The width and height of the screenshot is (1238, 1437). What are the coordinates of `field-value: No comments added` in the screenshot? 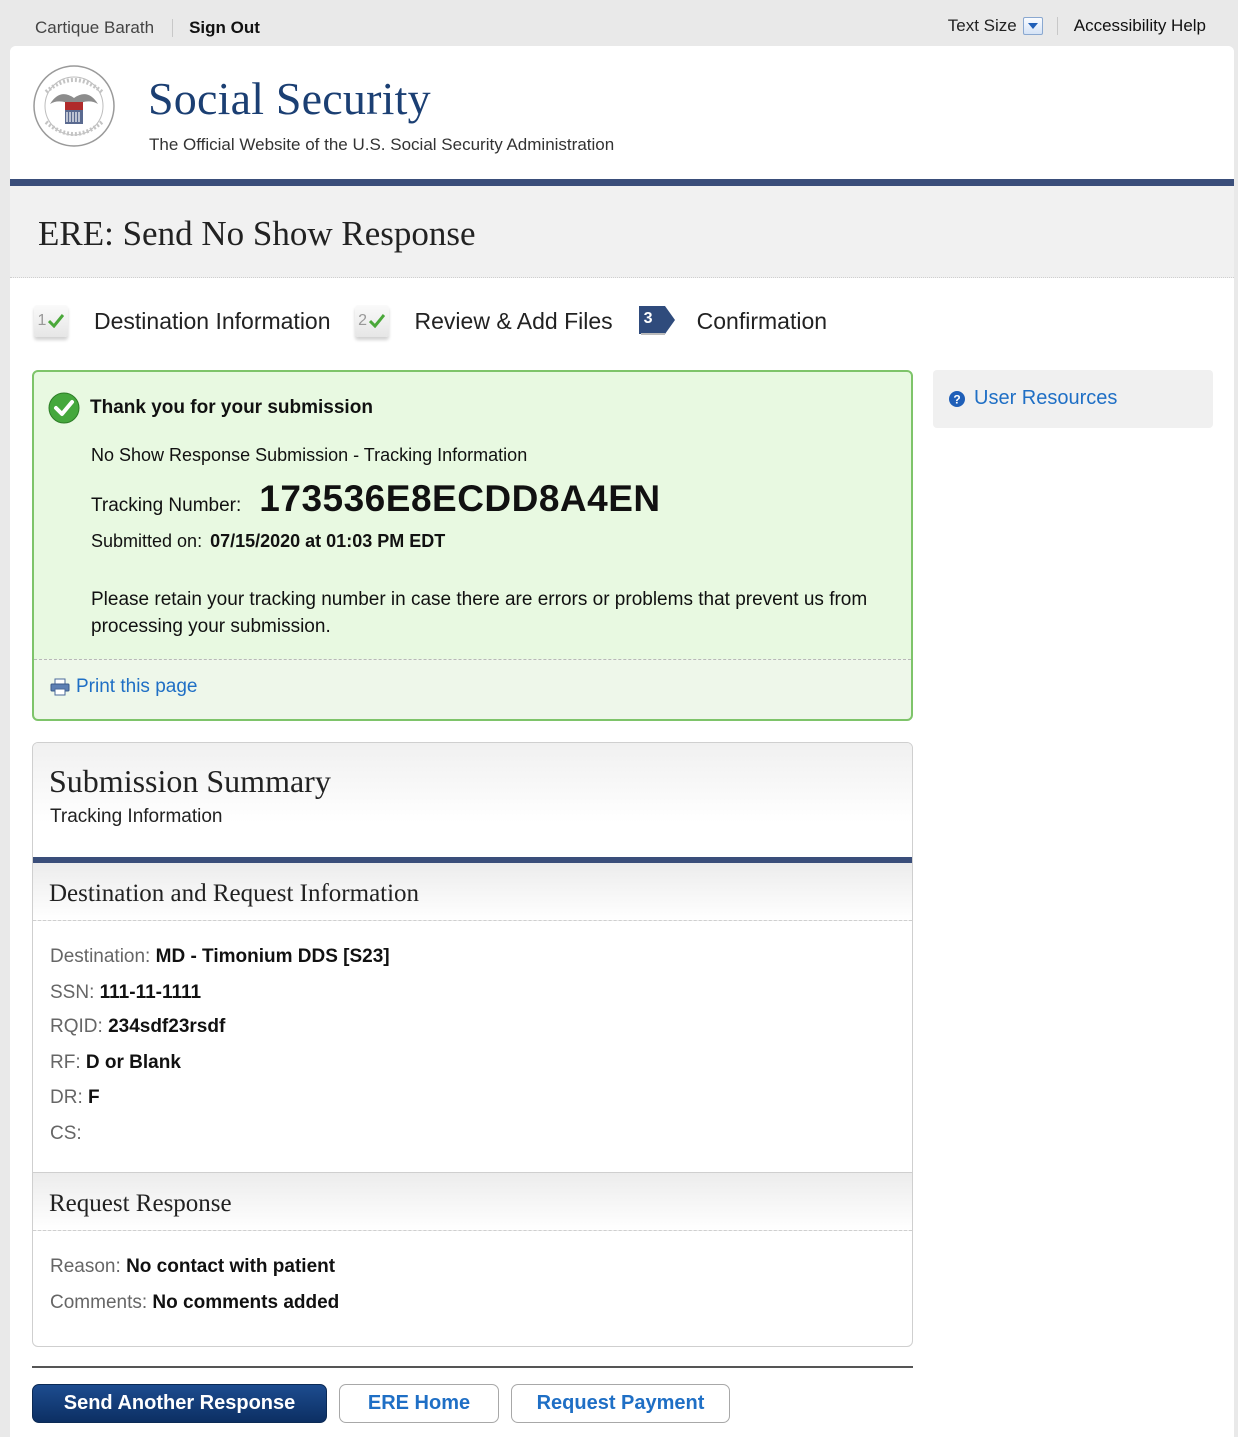 It's located at (246, 1302).